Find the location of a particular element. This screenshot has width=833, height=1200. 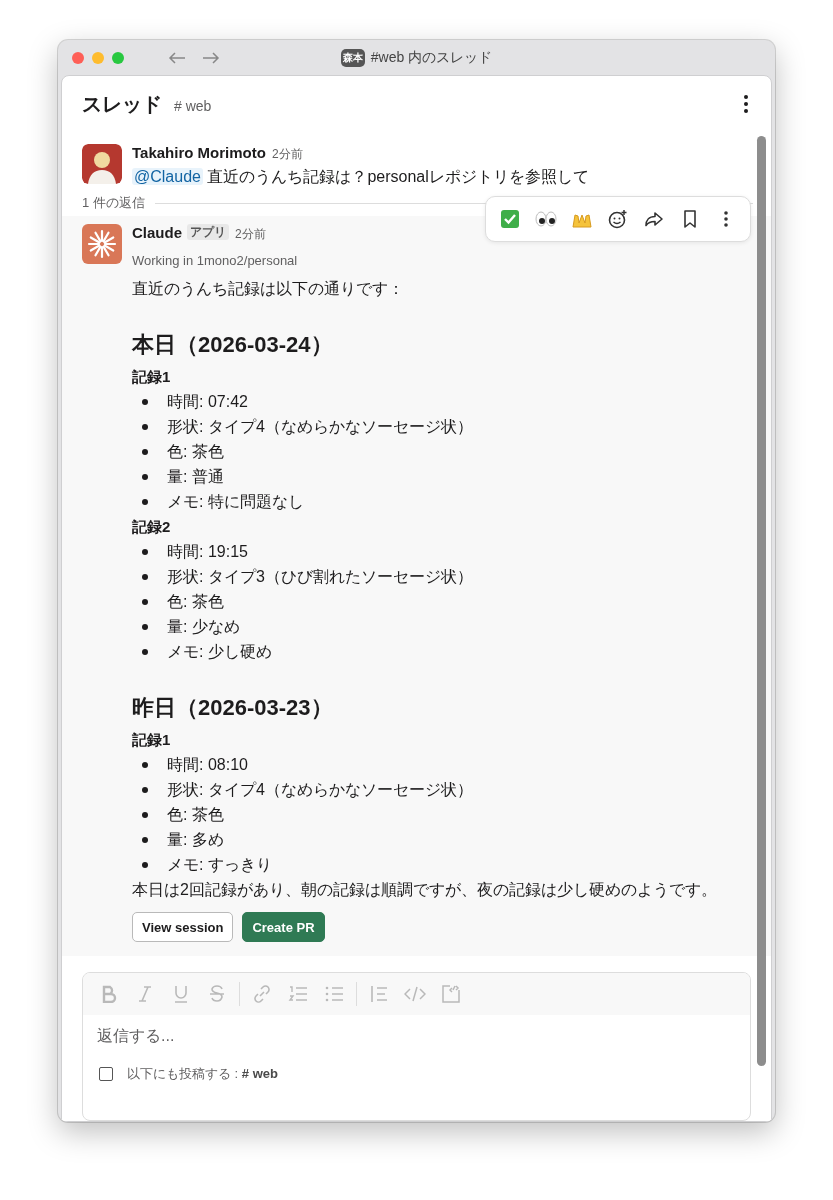

strikethrough-icon is located at coordinates (217, 994).